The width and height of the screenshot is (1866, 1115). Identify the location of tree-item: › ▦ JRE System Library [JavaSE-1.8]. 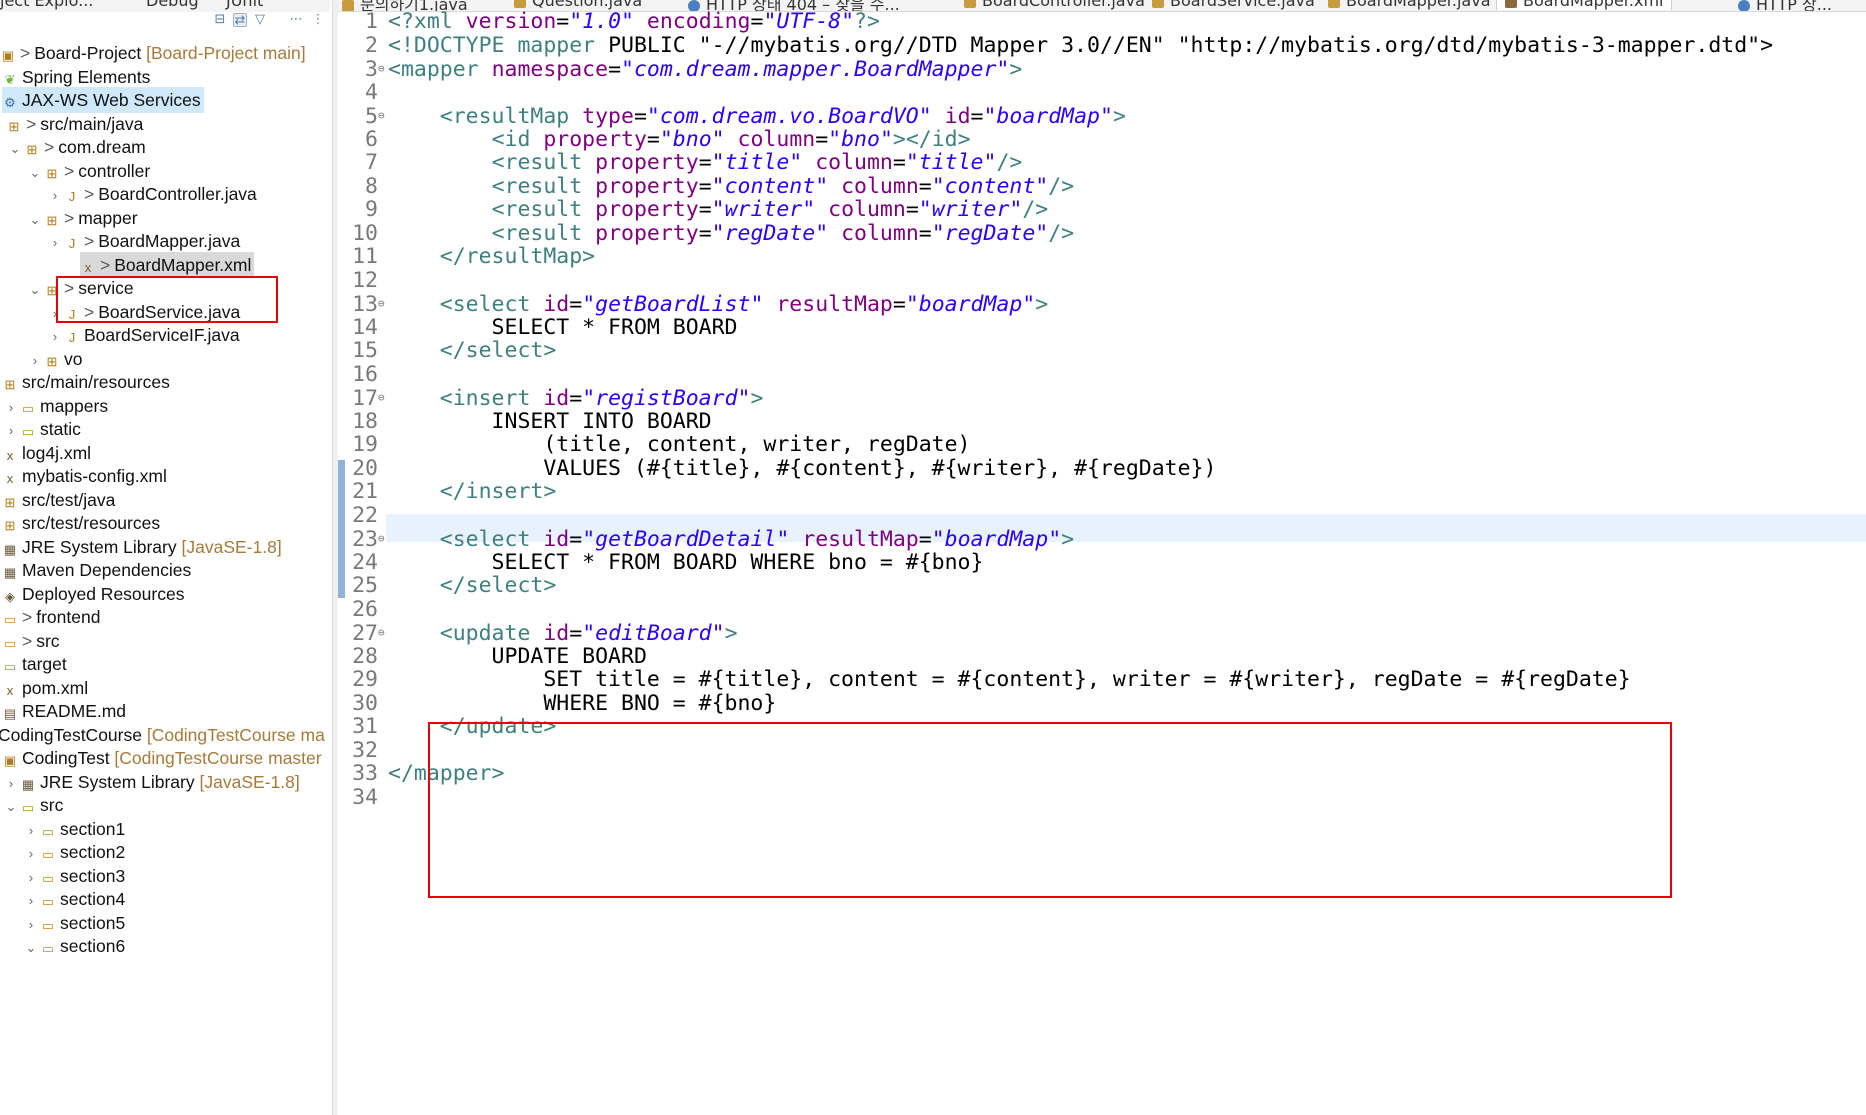
(151, 782).